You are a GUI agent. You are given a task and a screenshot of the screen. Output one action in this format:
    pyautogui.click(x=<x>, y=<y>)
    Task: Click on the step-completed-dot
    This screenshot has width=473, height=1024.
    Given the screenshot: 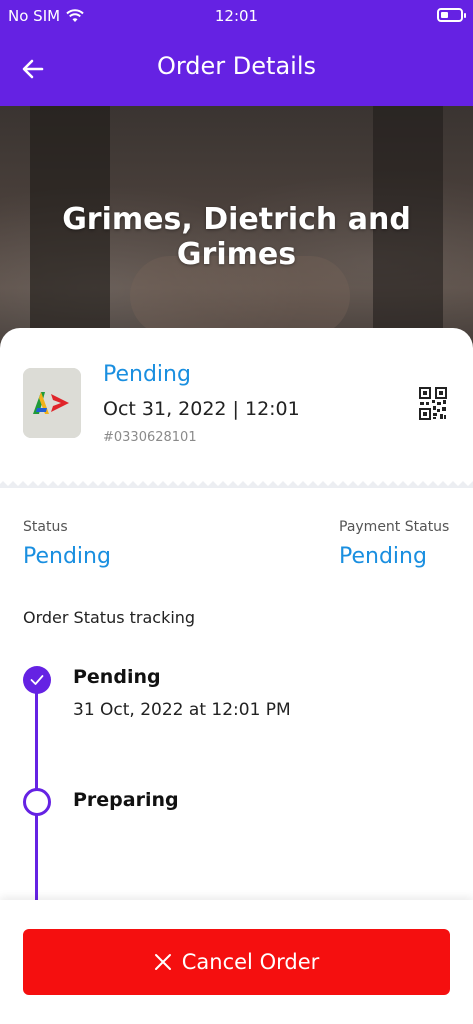 What is the action you would take?
    pyautogui.click(x=37, y=680)
    